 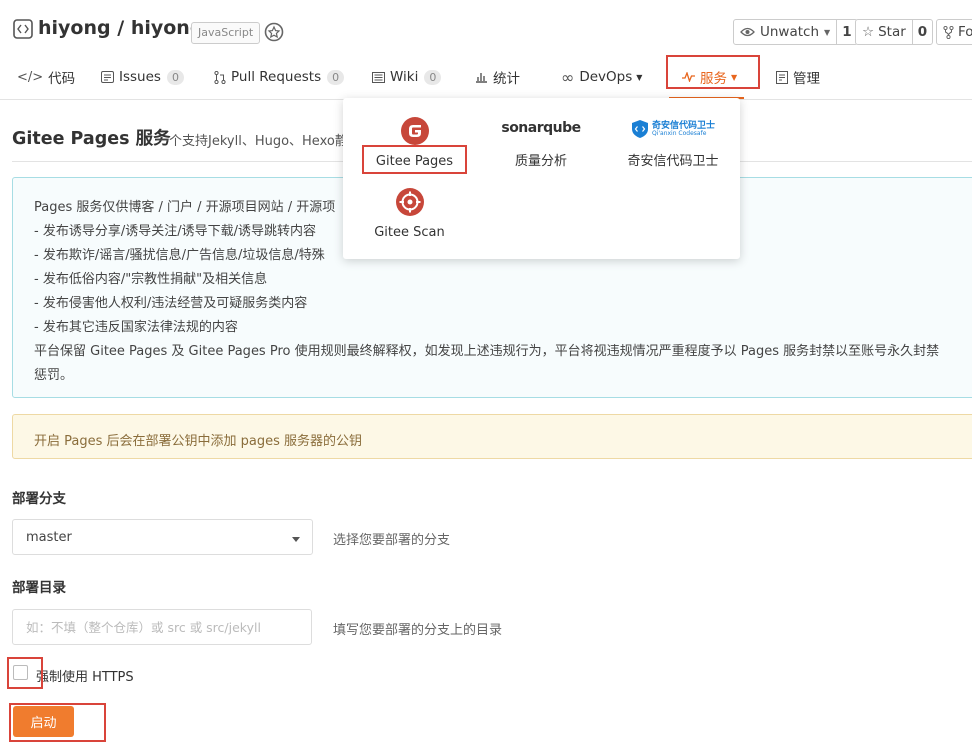 What do you see at coordinates (54, 375) in the screenshot?
I see `notice-line: 惩罚。` at bounding box center [54, 375].